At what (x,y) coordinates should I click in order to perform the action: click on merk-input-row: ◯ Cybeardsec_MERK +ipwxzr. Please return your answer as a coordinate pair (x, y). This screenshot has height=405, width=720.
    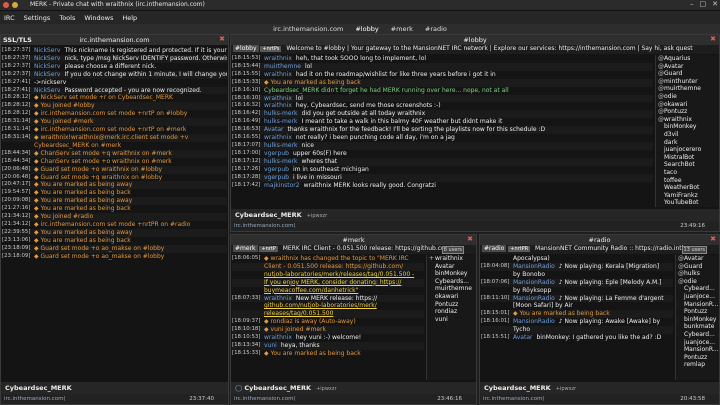
    Looking at the image, I should click on (353, 388).